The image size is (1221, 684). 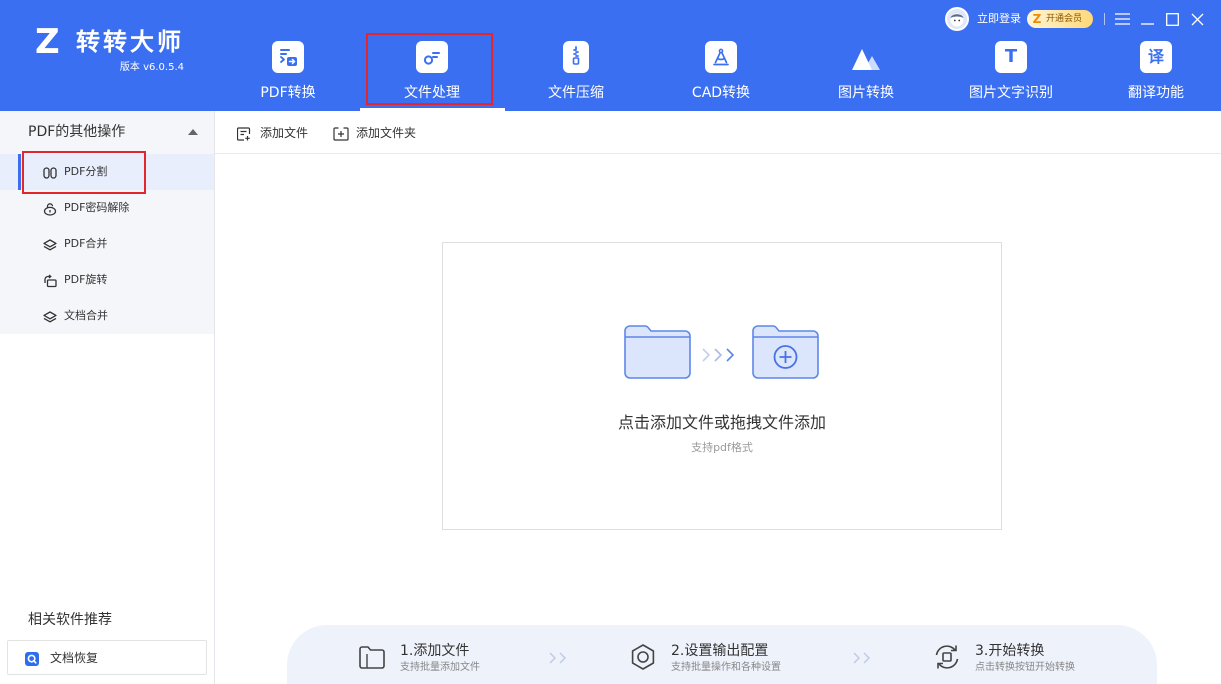 What do you see at coordinates (97, 207) in the screenshot?
I see `sidebar-item-label: PDF密码解除` at bounding box center [97, 207].